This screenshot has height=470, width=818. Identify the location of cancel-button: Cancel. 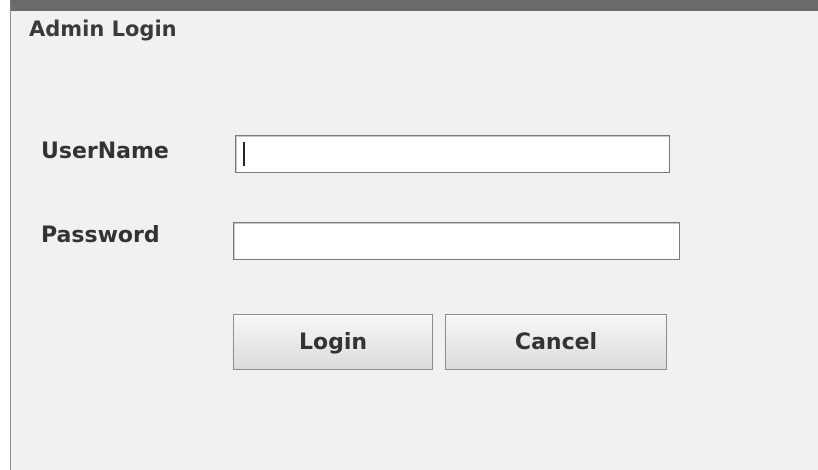
(556, 342).